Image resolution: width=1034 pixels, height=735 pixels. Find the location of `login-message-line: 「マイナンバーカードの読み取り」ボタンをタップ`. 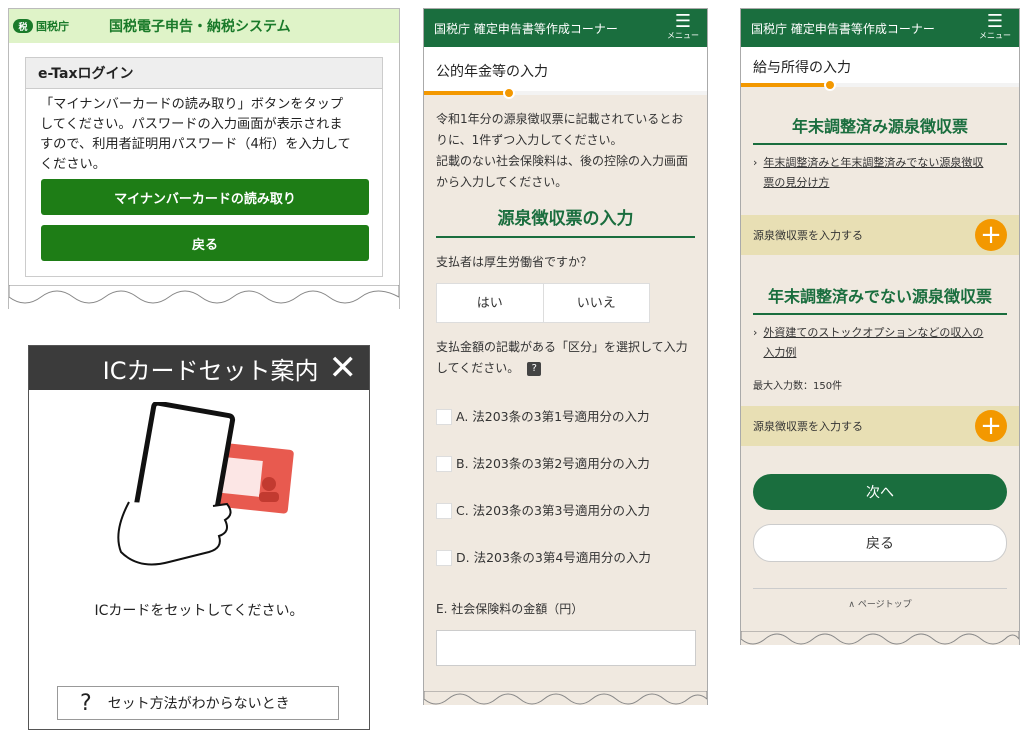

login-message-line: 「マイナンバーカードの読み取り」ボタンをタップ is located at coordinates (192, 104).